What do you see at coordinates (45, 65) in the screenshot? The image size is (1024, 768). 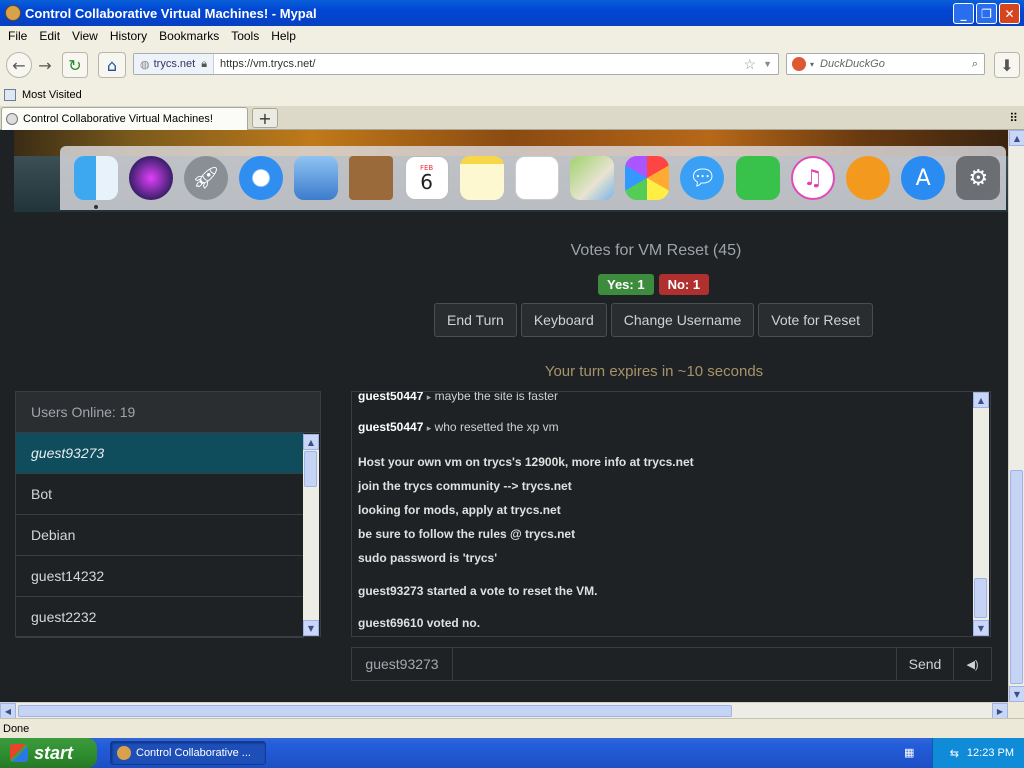 I see `forward-button: →` at bounding box center [45, 65].